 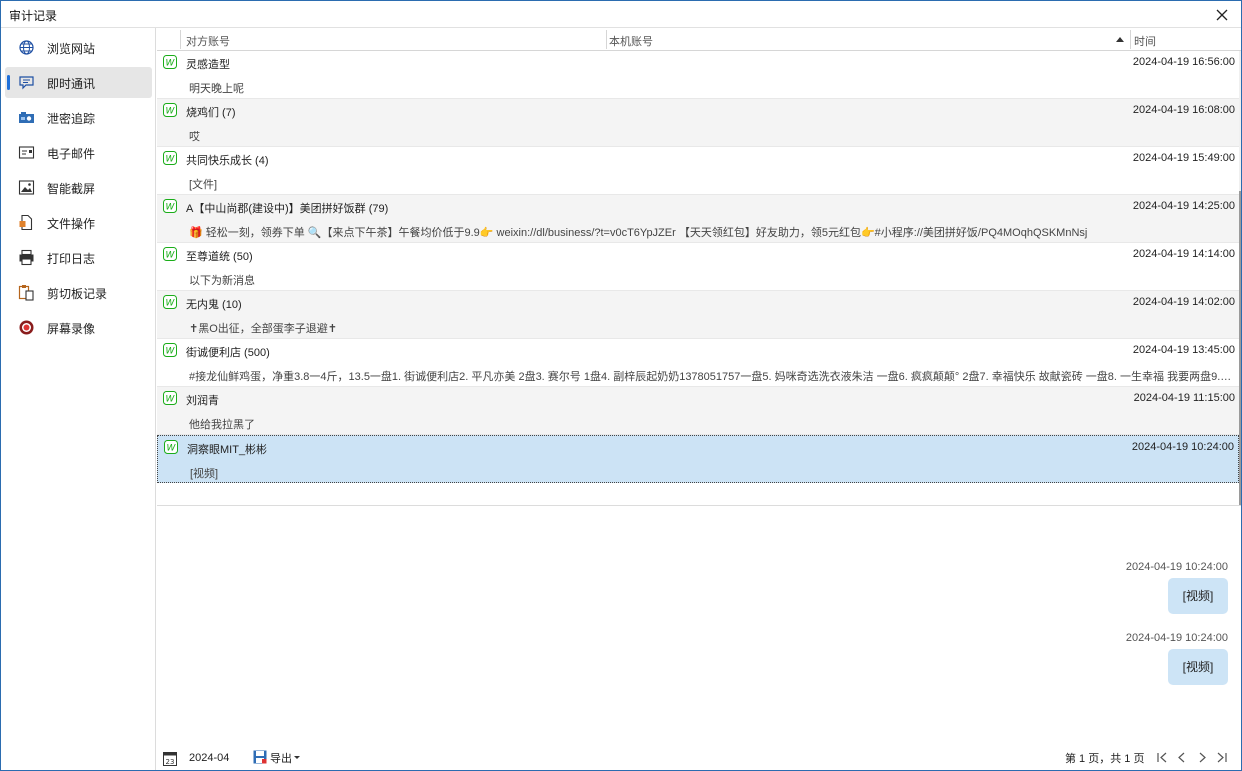 I want to click on sidebar-item-leak-tracking: 泄密追踪, so click(x=78, y=117).